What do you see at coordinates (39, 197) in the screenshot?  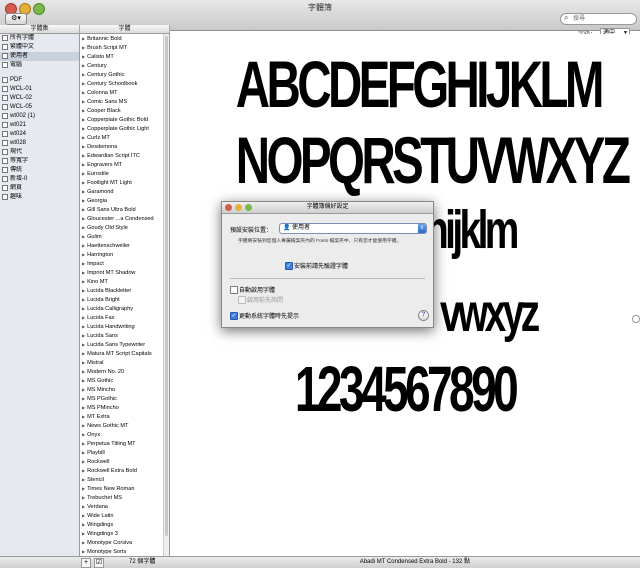 I see `collection-item: 趣味` at bounding box center [39, 197].